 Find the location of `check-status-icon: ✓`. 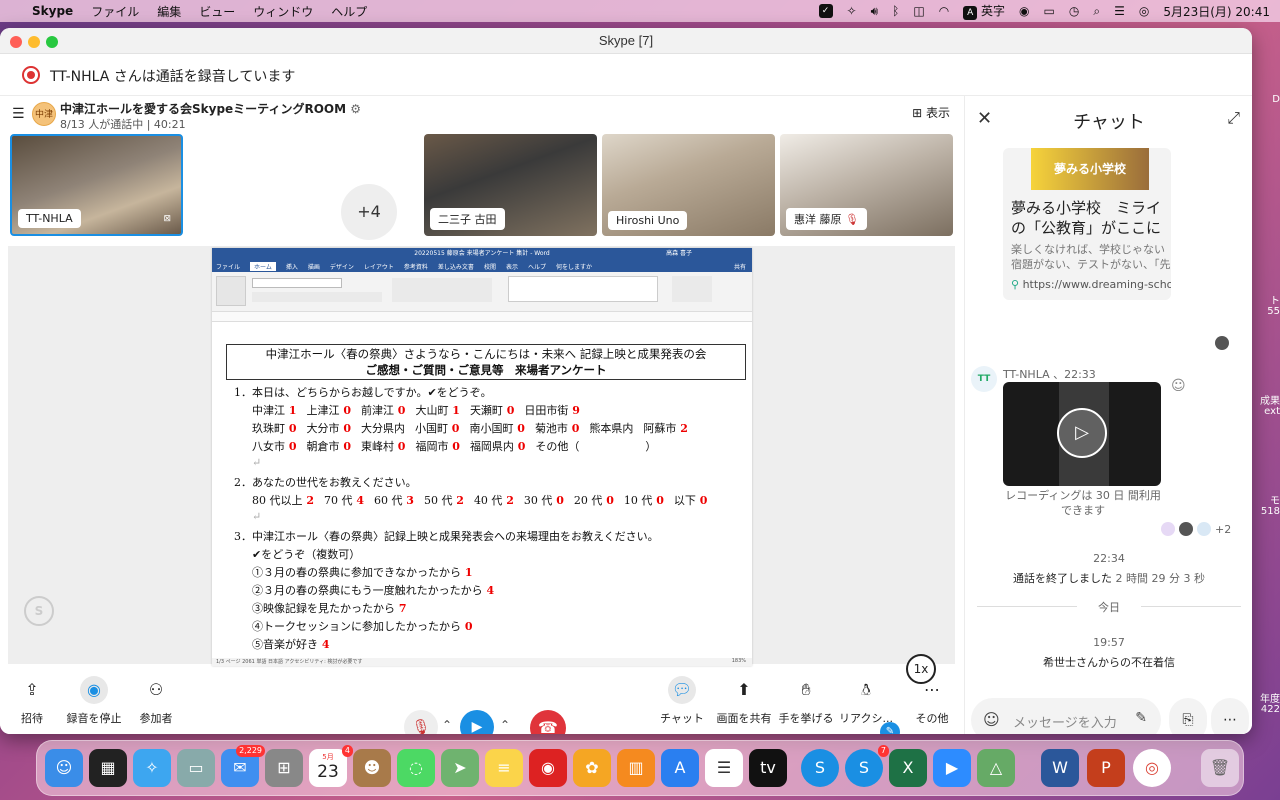

check-status-icon: ✓ is located at coordinates (825, 11).